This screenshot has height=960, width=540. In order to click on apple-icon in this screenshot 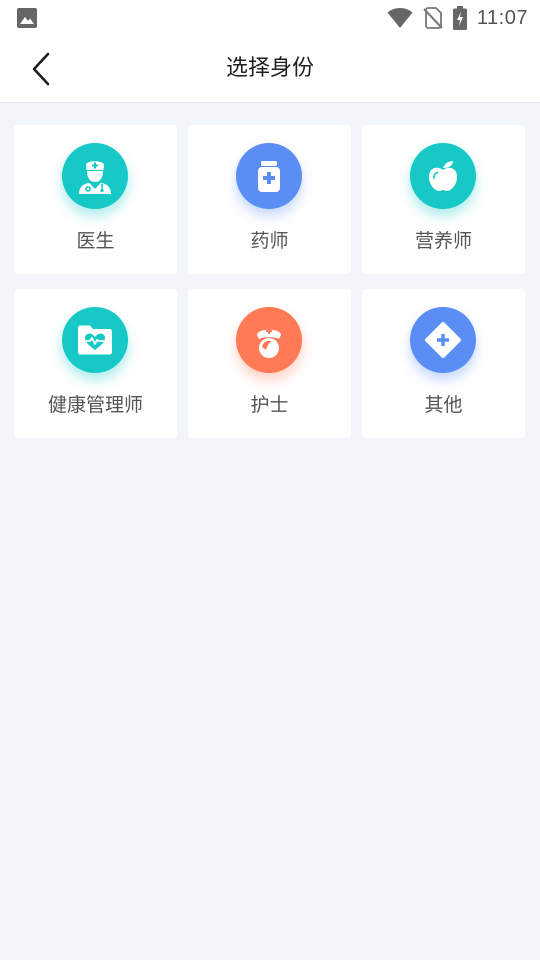, I will do `click(443, 176)`.